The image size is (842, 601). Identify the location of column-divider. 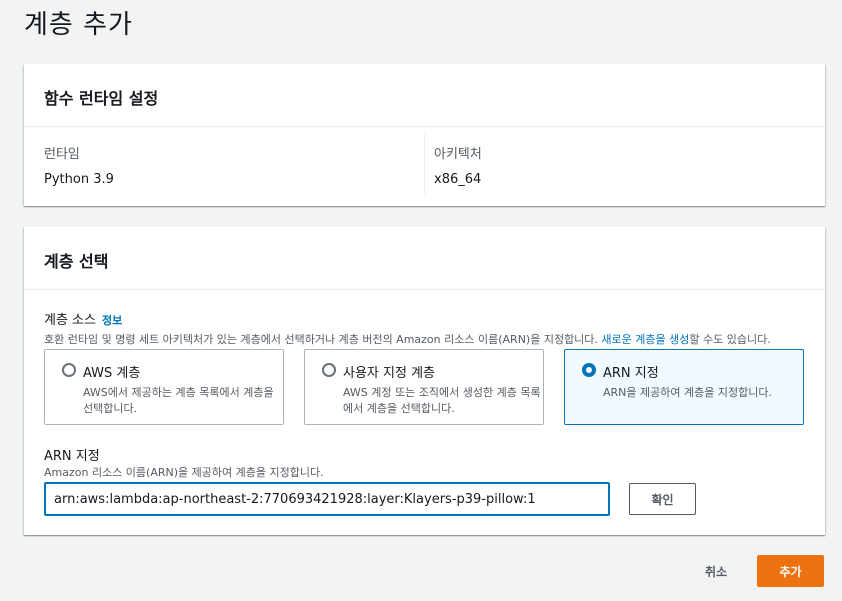
(424, 164).